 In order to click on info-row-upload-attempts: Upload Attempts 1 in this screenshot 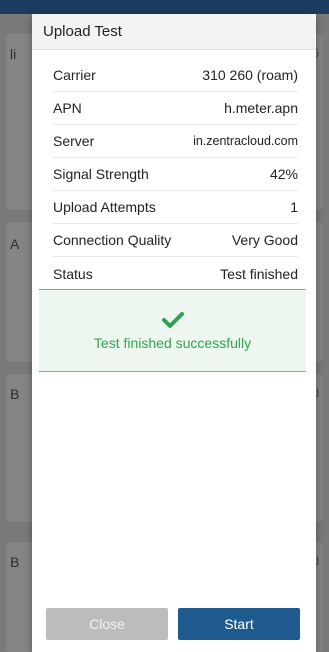, I will do `click(175, 207)`.